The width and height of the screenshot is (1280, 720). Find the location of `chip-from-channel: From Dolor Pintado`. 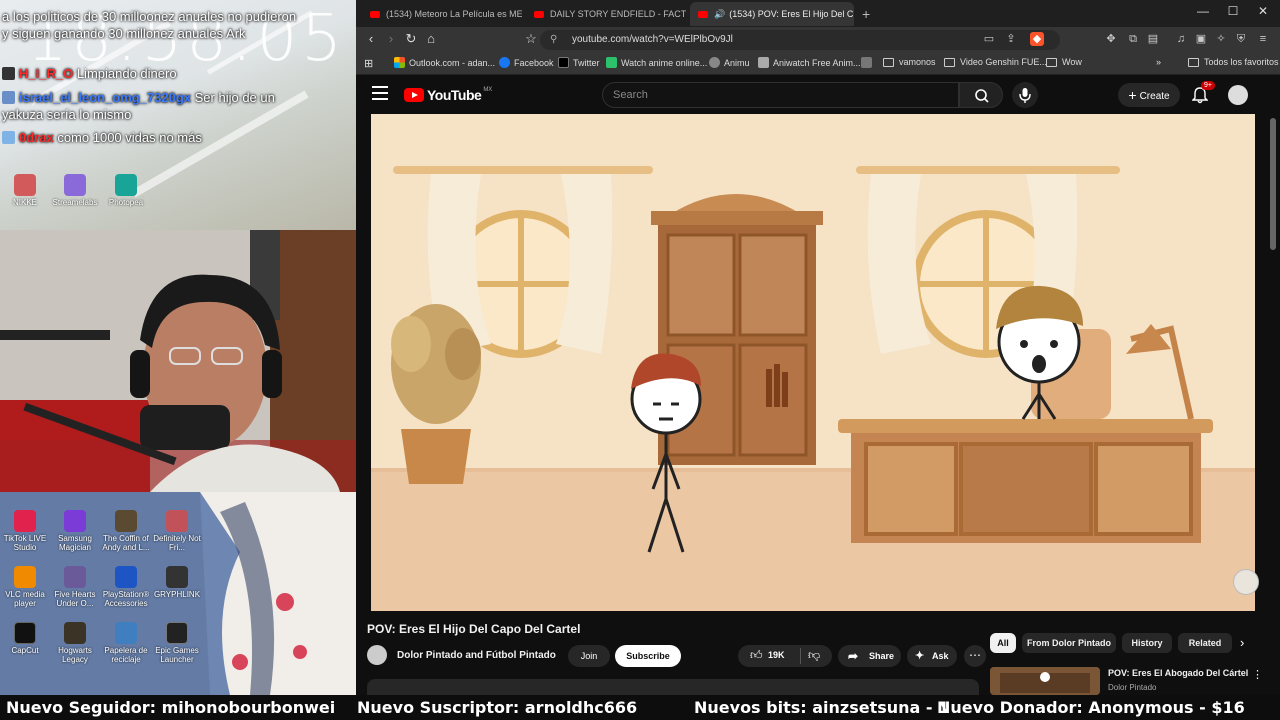

chip-from-channel: From Dolor Pintado is located at coordinates (1069, 643).